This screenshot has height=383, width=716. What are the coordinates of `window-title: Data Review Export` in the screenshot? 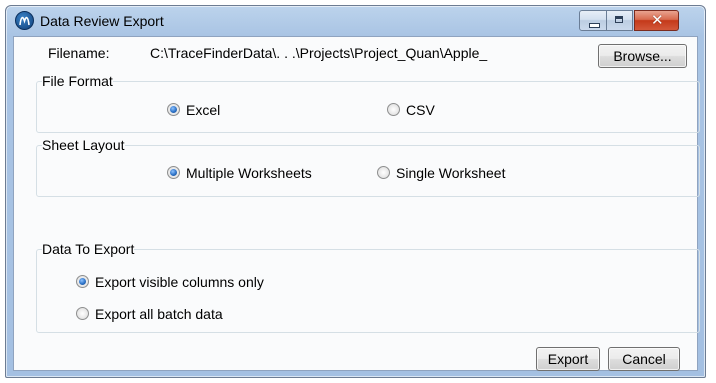 It's located at (102, 21).